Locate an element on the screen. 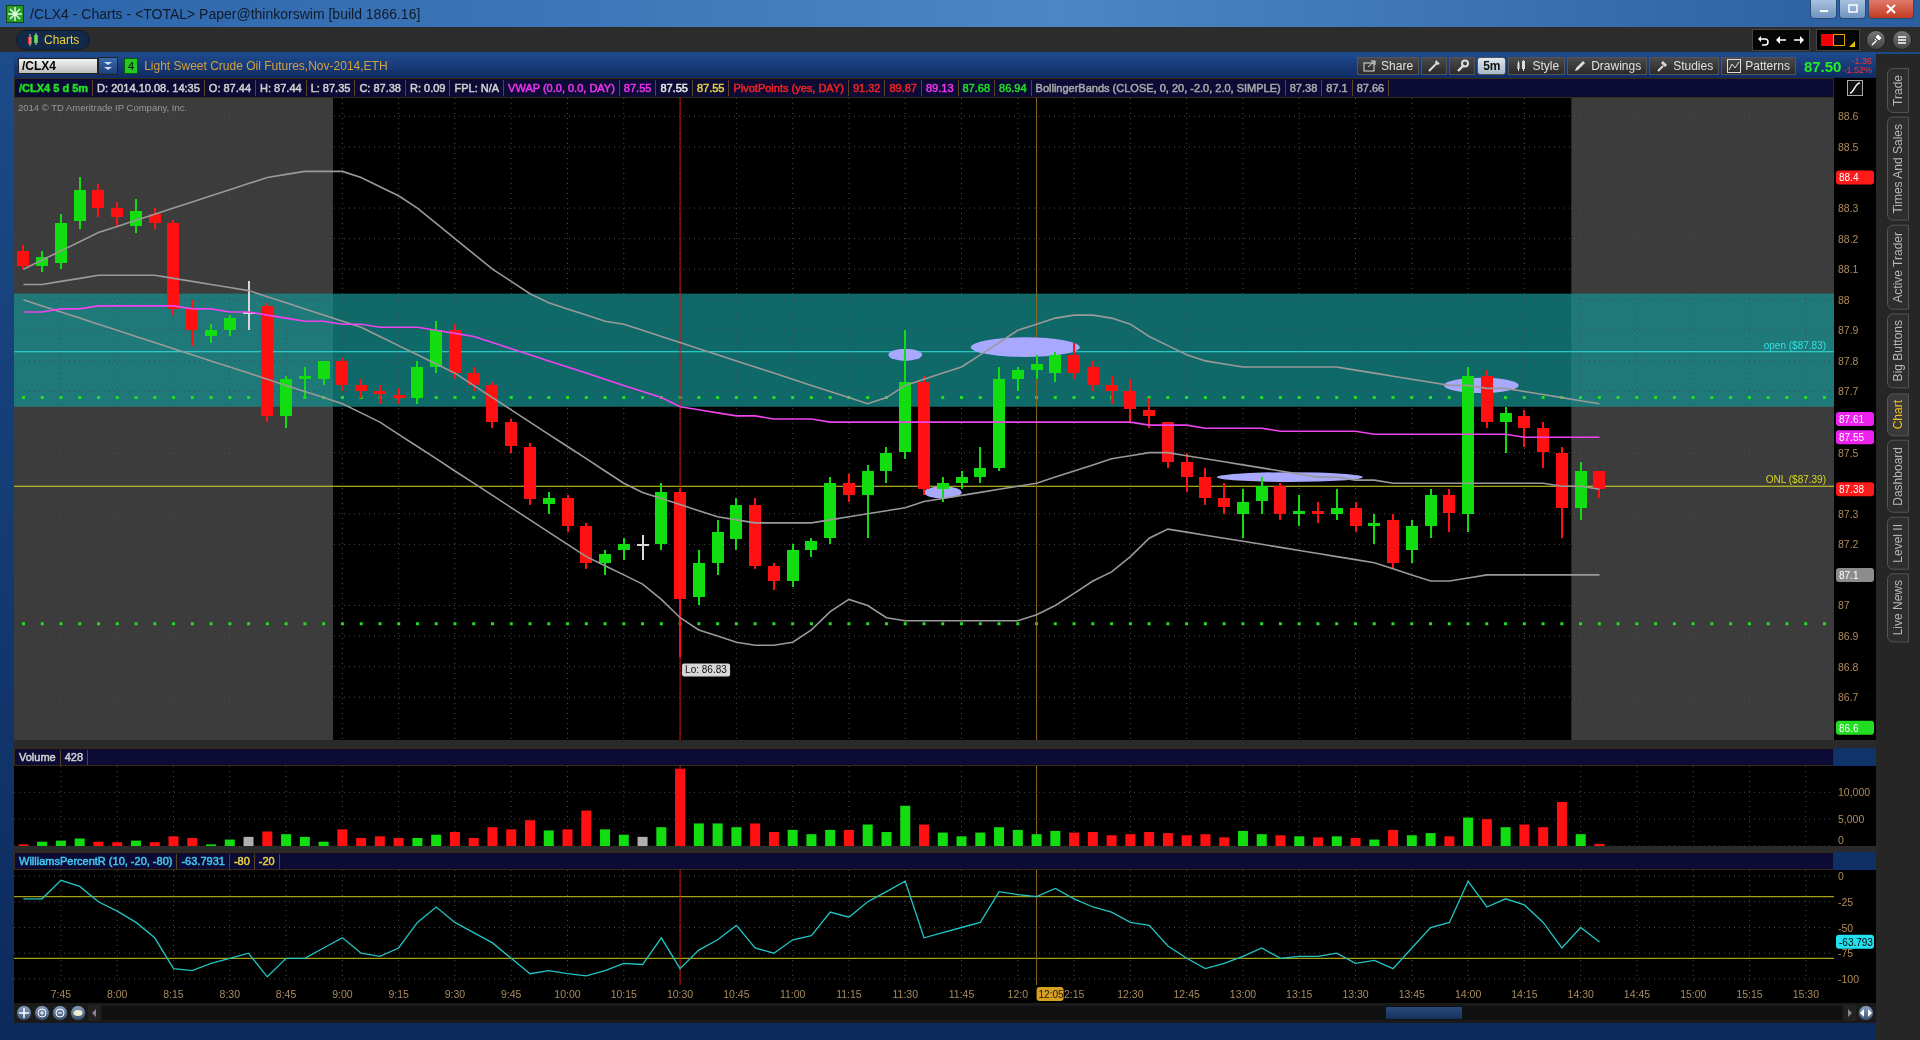 The image size is (1920, 1040). time-label: 9:45 is located at coordinates (511, 994).